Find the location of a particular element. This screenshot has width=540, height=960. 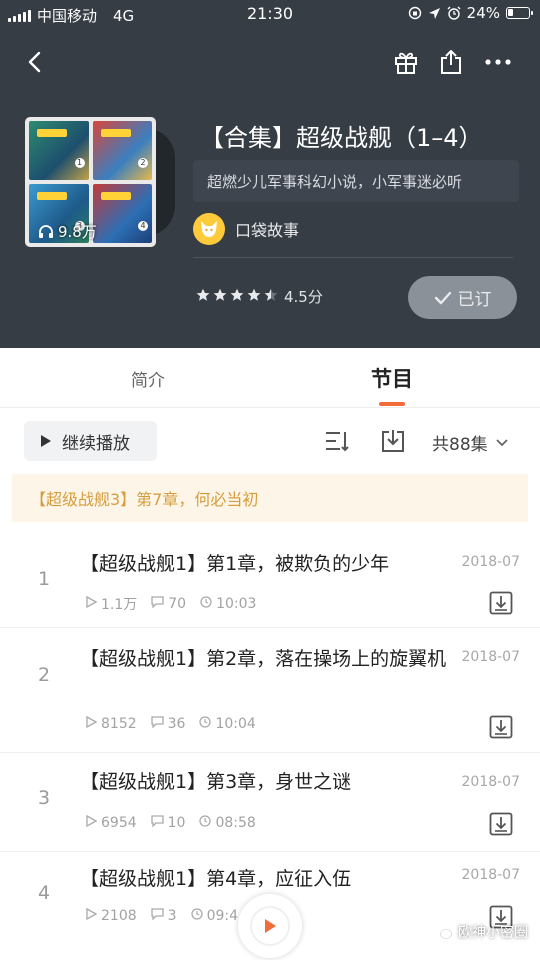

episode-plays: 2108 is located at coordinates (111, 915).